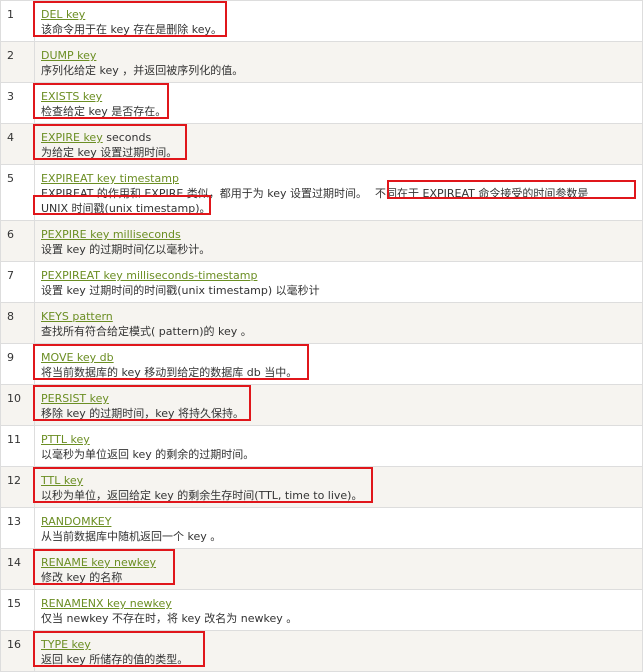 This screenshot has height=672, width=643. I want to click on command-args: seconds, so click(127, 137).